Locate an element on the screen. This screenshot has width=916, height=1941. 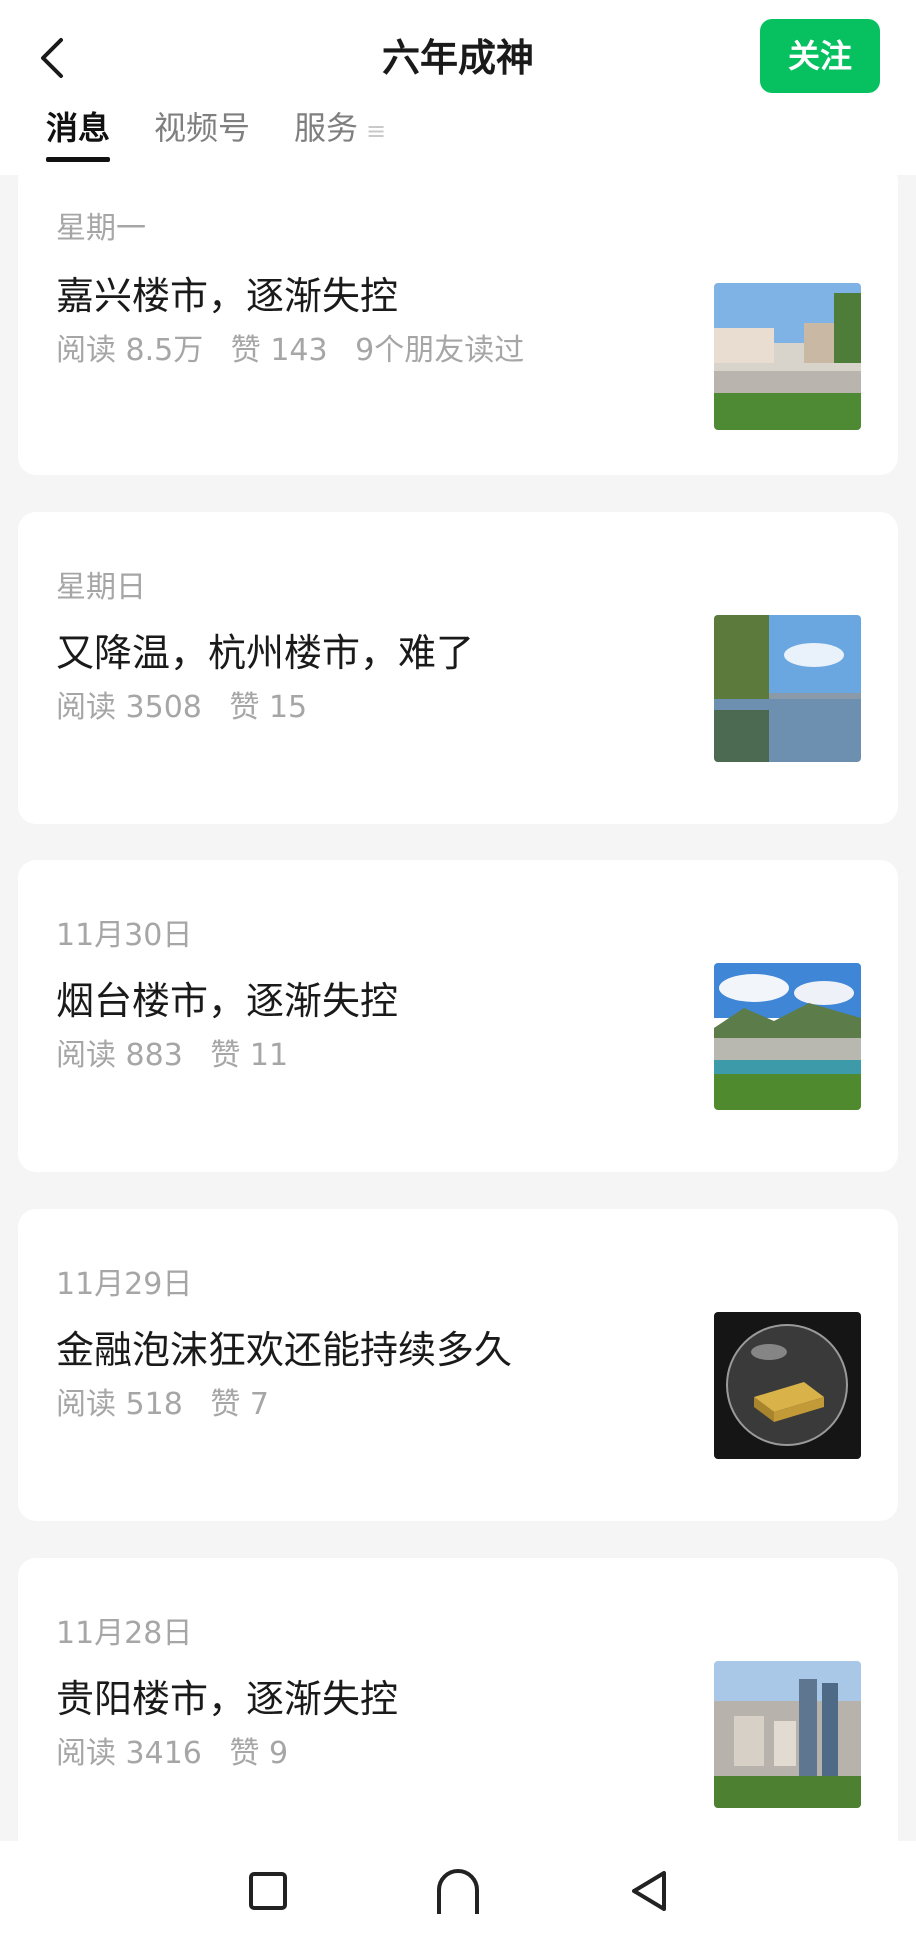
recents-button is located at coordinates (268, 1891).